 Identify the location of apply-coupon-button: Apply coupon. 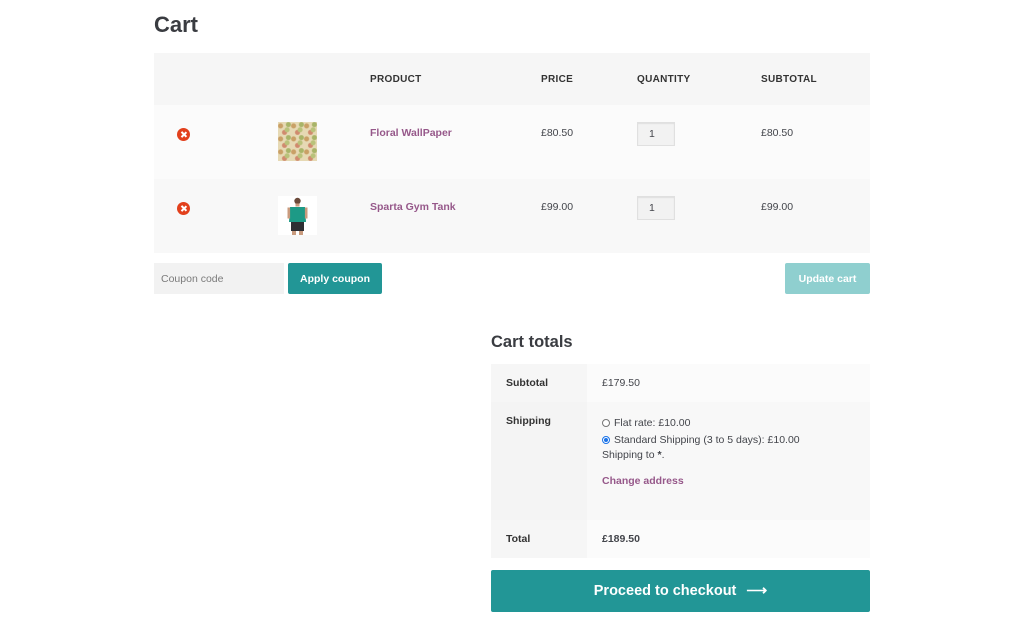
(335, 278).